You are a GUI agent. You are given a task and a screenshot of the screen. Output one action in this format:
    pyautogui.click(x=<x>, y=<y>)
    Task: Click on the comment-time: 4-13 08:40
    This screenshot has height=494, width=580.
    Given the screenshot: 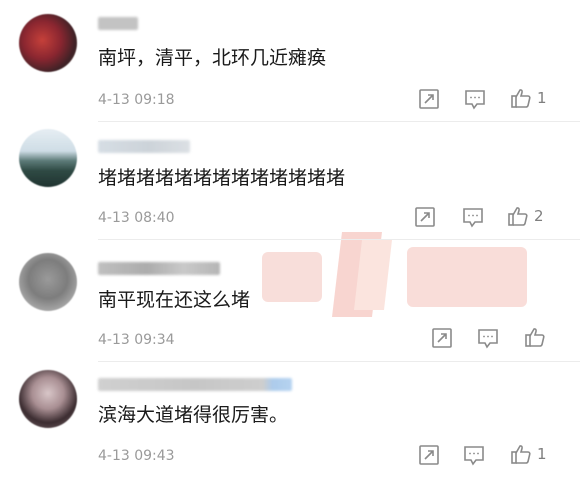 What is the action you would take?
    pyautogui.click(x=136, y=218)
    